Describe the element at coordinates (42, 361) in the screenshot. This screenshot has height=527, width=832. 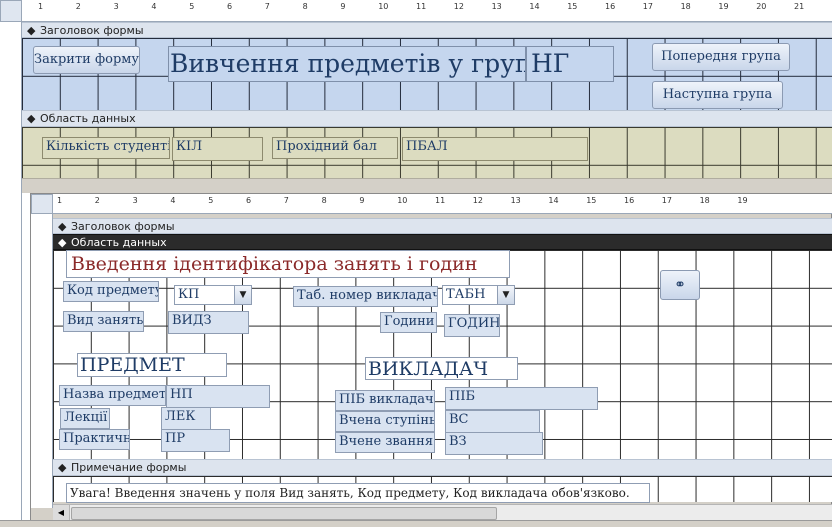
I see `subform-left-ruler` at that location.